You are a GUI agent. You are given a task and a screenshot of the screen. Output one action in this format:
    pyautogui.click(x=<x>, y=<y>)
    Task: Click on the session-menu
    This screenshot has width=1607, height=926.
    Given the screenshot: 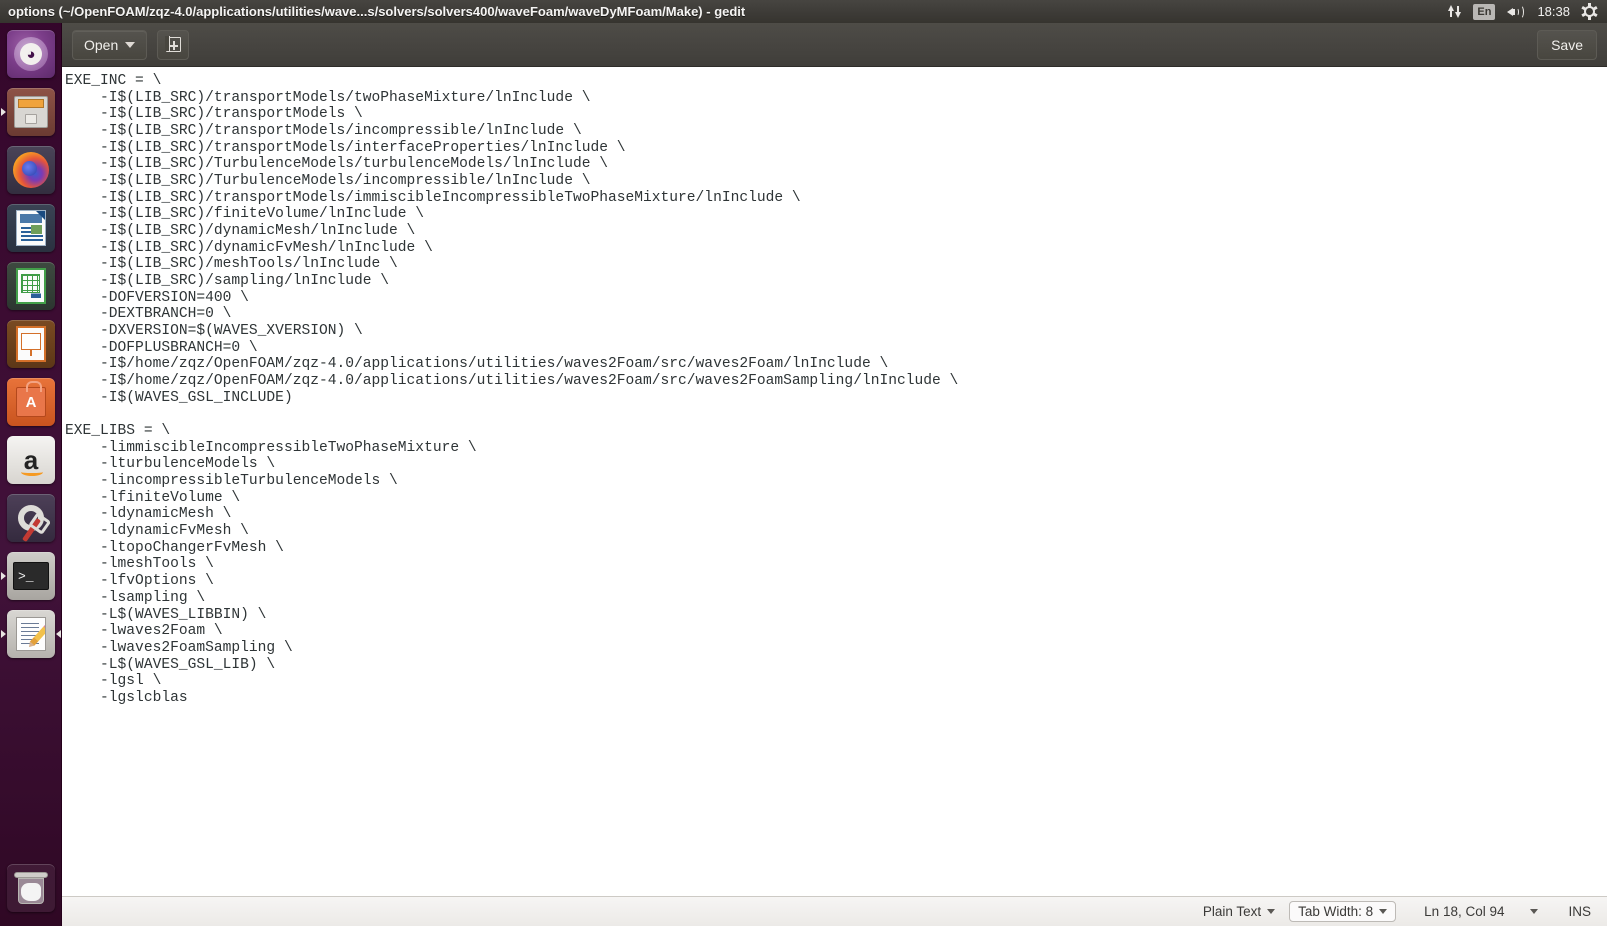 What is the action you would take?
    pyautogui.click(x=1589, y=11)
    